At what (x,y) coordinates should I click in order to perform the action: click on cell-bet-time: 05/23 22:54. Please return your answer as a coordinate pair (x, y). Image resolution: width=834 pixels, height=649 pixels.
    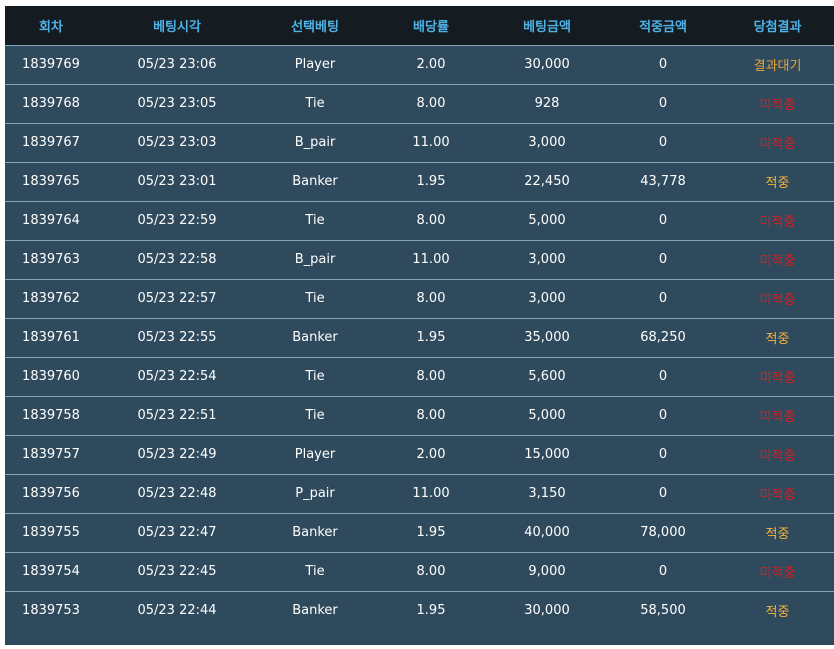
    Looking at the image, I should click on (177, 376).